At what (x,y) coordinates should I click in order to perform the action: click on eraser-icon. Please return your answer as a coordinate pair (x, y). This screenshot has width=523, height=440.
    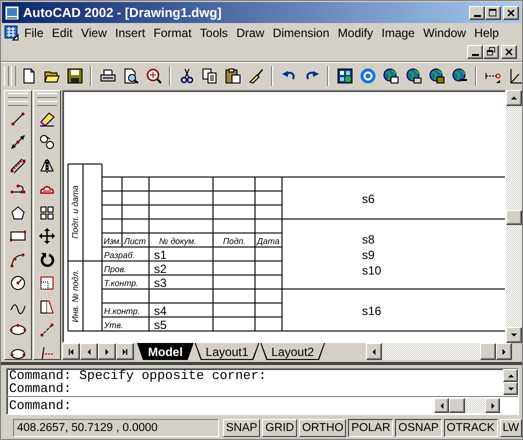
    Looking at the image, I should click on (47, 118).